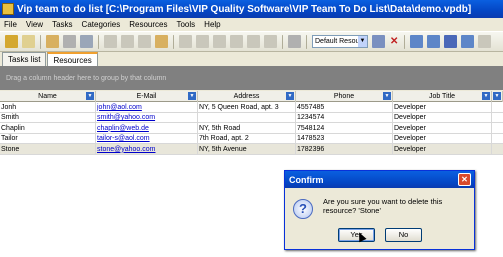 This screenshot has width=503, height=257. Describe the element at coordinates (485, 41) in the screenshot. I see `options-icon` at that location.